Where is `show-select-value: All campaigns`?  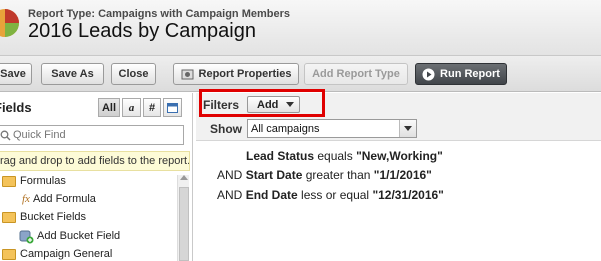
show-select-value: All campaigns is located at coordinates (285, 128).